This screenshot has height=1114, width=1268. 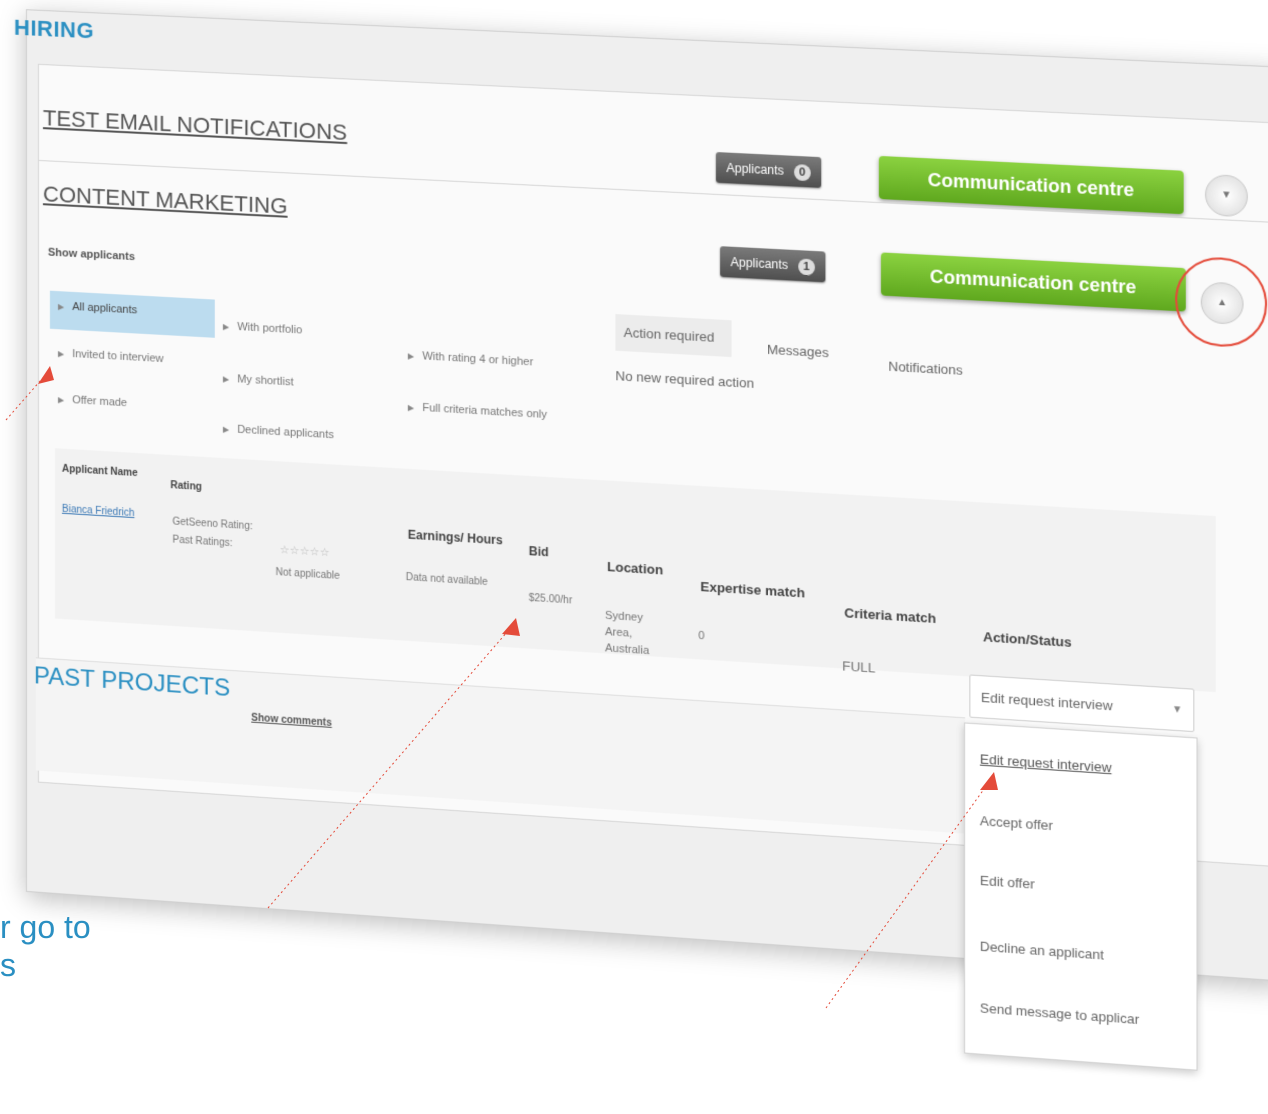 I want to click on caption-text: r go to s, so click(x=45, y=946).